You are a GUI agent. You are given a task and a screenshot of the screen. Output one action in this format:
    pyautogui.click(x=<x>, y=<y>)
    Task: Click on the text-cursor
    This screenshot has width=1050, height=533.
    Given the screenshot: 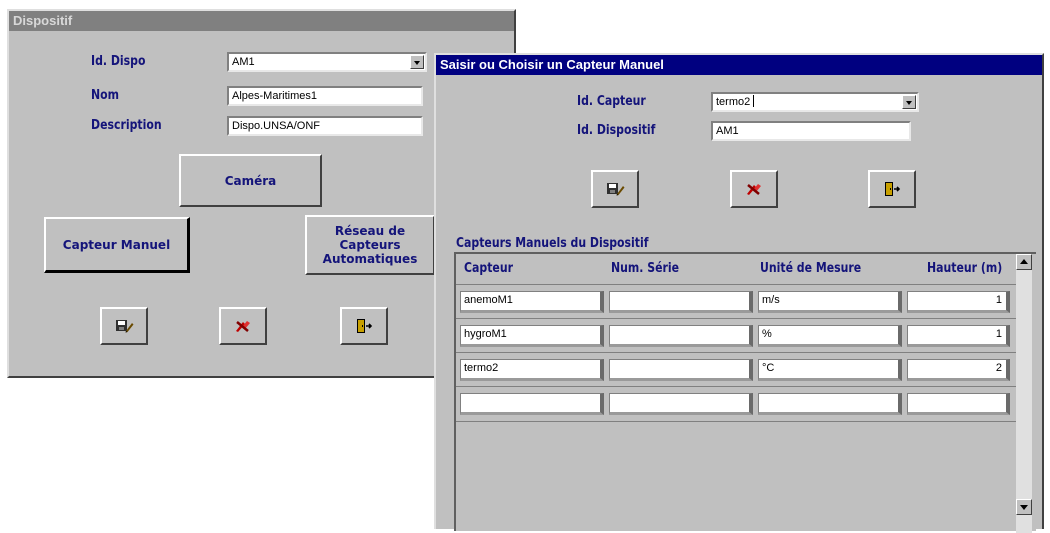 What is the action you would take?
    pyautogui.click(x=754, y=101)
    